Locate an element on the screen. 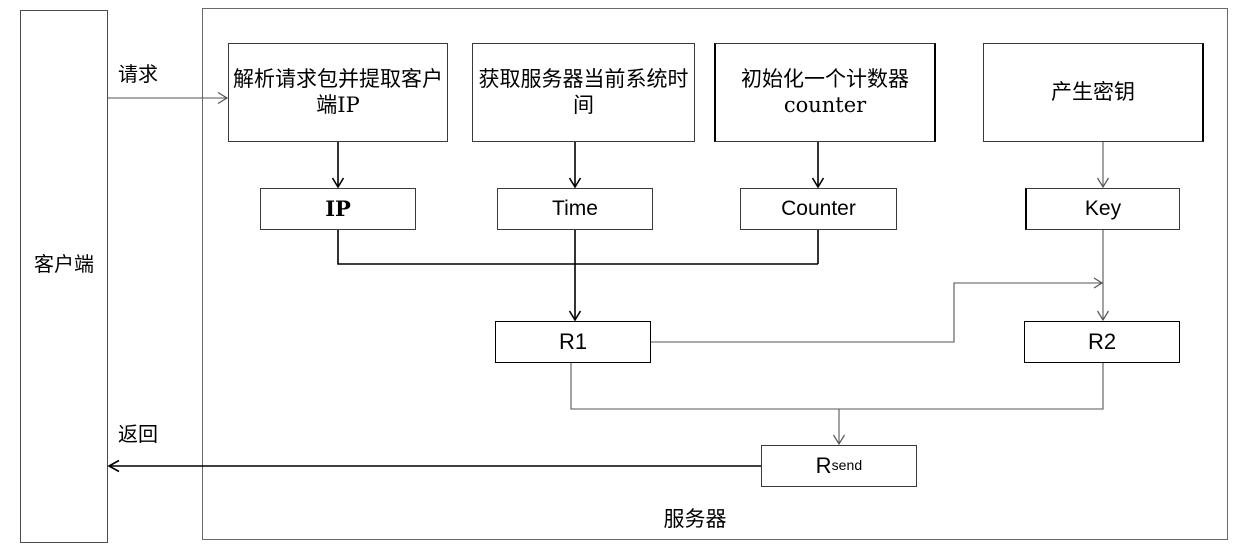 Image resolution: width=1239 pixels, height=553 pixels. value-box-counter: Counter is located at coordinates (818, 209).